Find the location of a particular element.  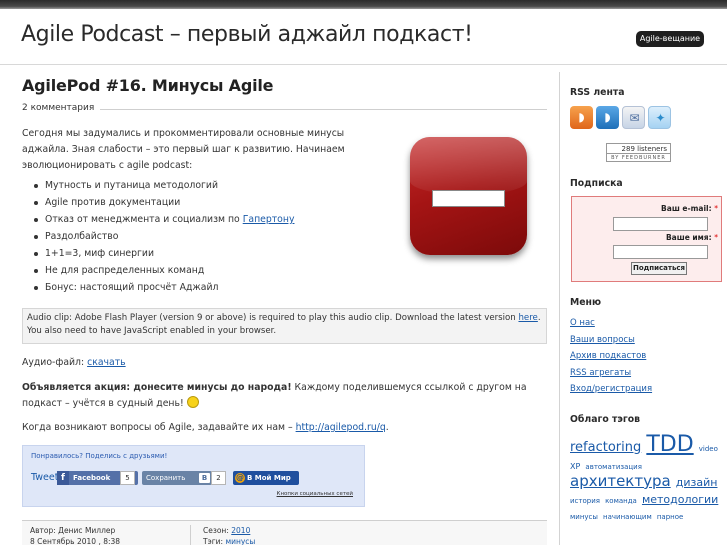

audio-file-line: Аудио-файл: скачать is located at coordinates (74, 363).